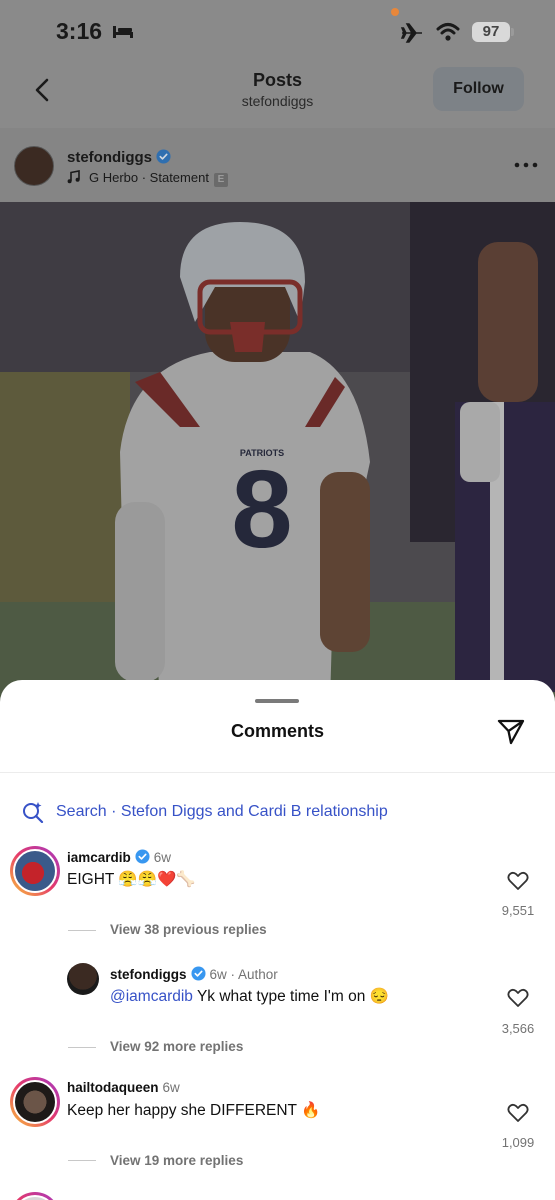 Image resolution: width=555 pixels, height=1200 pixels. Describe the element at coordinates (151, 996) in the screenshot. I see `mention-link: @iamcardib` at that location.